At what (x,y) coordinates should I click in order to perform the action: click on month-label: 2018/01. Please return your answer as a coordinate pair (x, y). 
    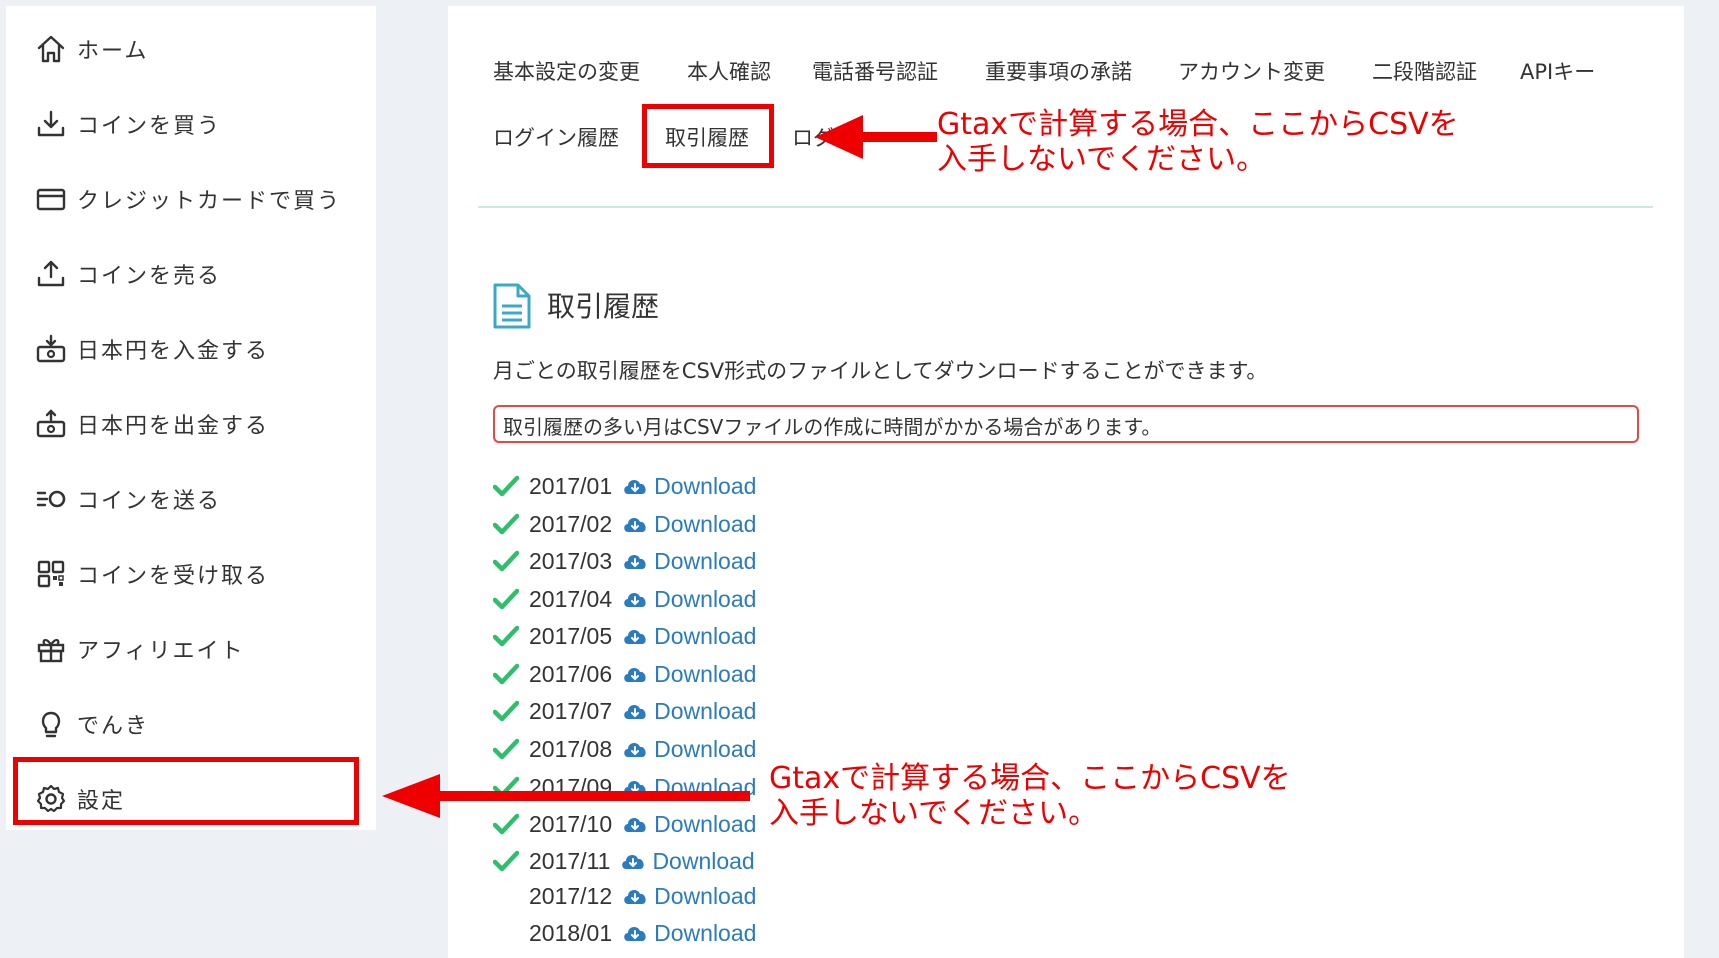
    Looking at the image, I should click on (571, 932).